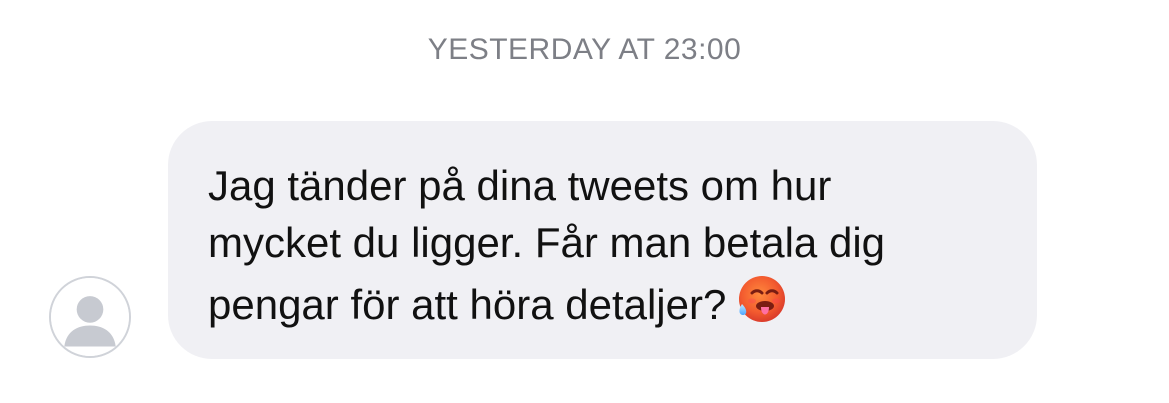 The height and width of the screenshot is (403, 1169). What do you see at coordinates (547, 242) in the screenshot?
I see `message-line: mycket du ligger. Får man betala dig` at bounding box center [547, 242].